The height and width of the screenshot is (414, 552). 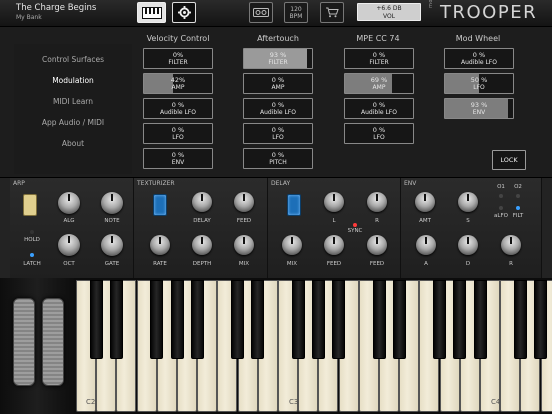 I want to click on mod-slot-velocity-3: 0 % Audible LFO, so click(x=178, y=108).